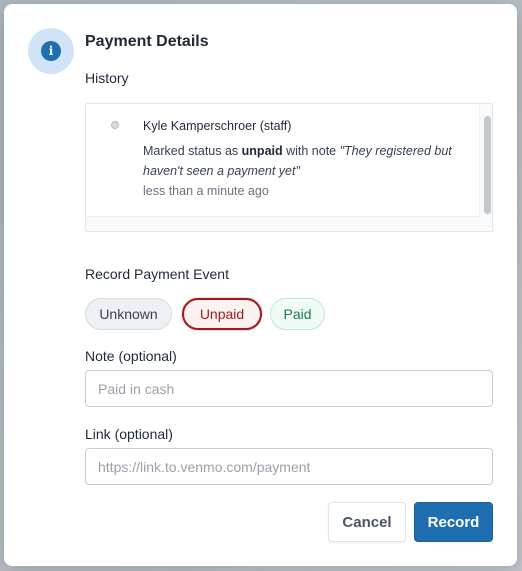 The height and width of the screenshot is (571, 522). Describe the element at coordinates (289, 466) in the screenshot. I see `link-input` at that location.